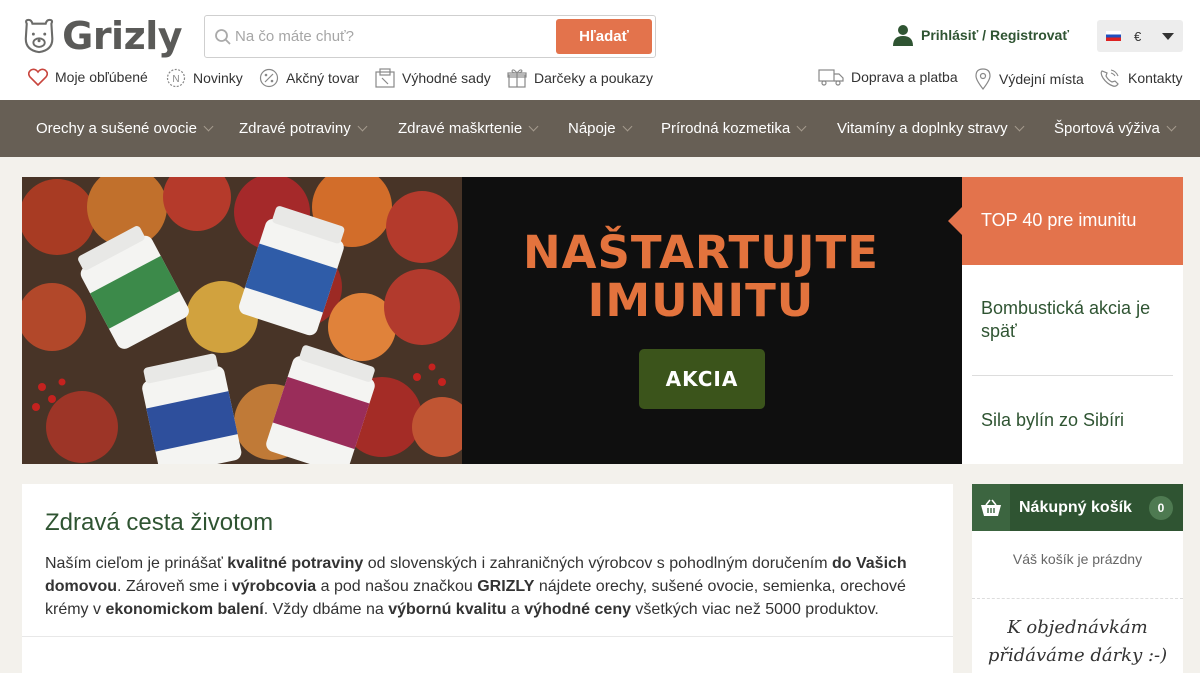  What do you see at coordinates (1072, 375) in the screenshot?
I see `promo-divider` at bounding box center [1072, 375].